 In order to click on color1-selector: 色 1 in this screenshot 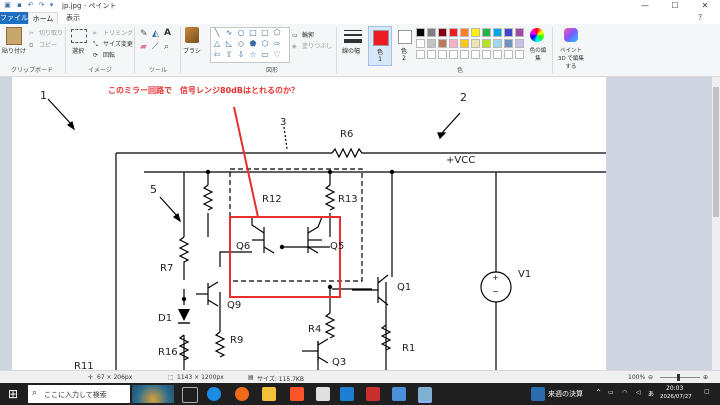, I will do `click(380, 46)`.